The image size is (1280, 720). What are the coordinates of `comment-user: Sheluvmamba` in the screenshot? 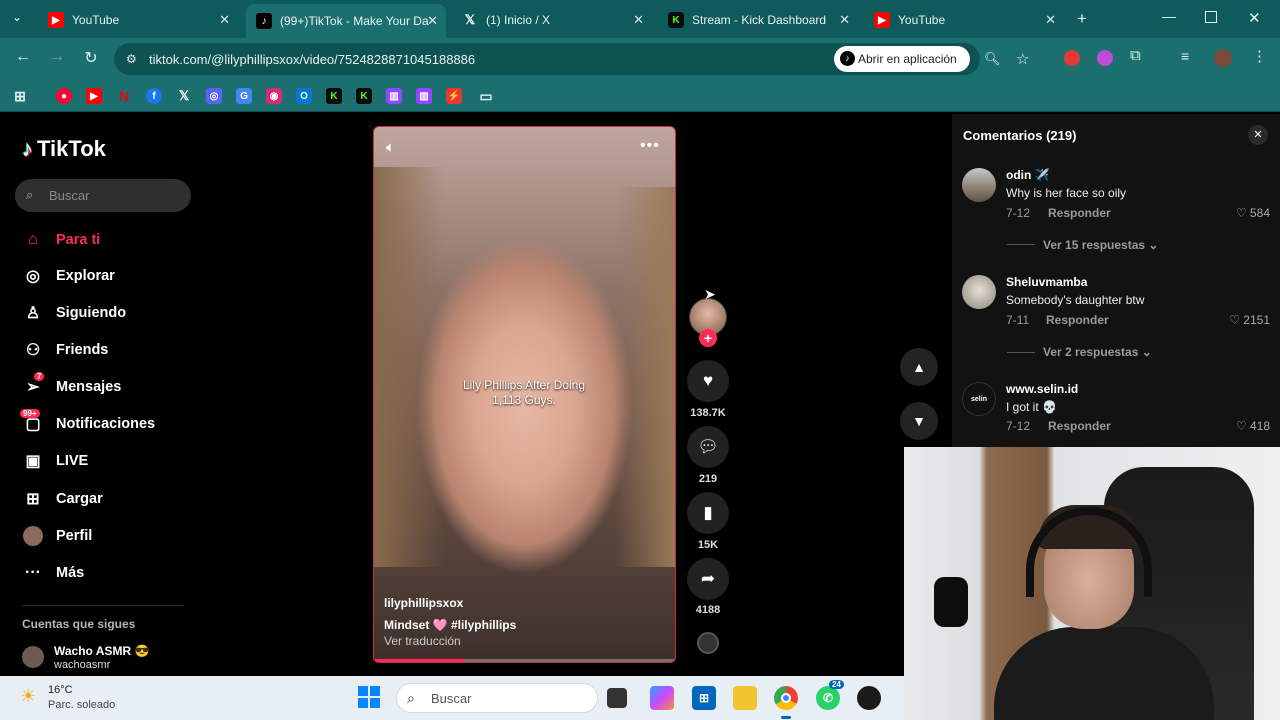 It's located at (1046, 282).